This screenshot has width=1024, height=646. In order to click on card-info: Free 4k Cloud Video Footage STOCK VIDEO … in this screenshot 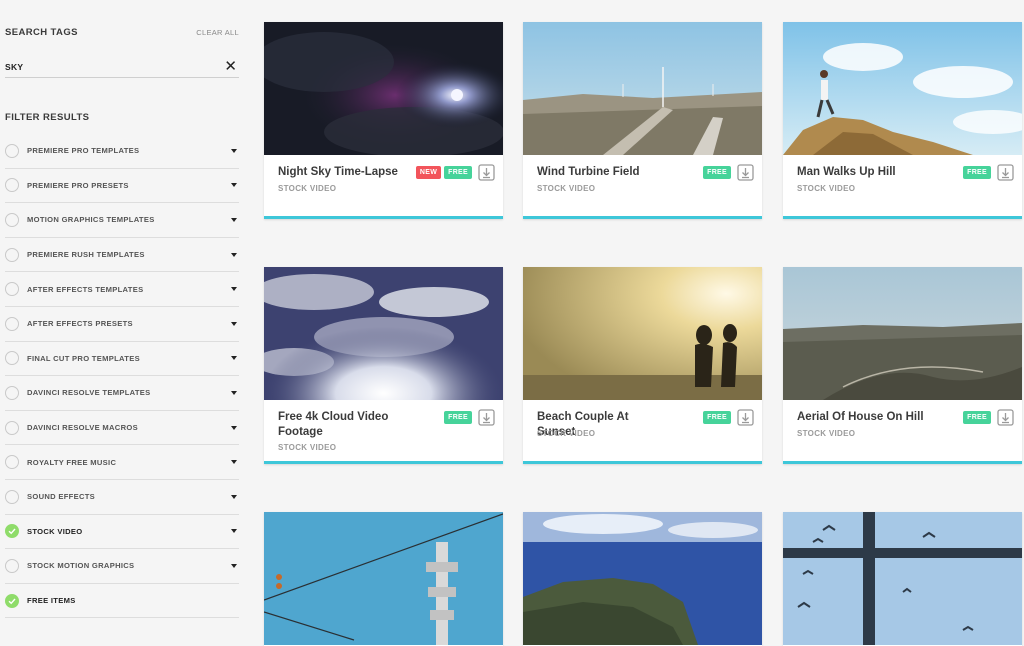, I will do `click(383, 432)`.